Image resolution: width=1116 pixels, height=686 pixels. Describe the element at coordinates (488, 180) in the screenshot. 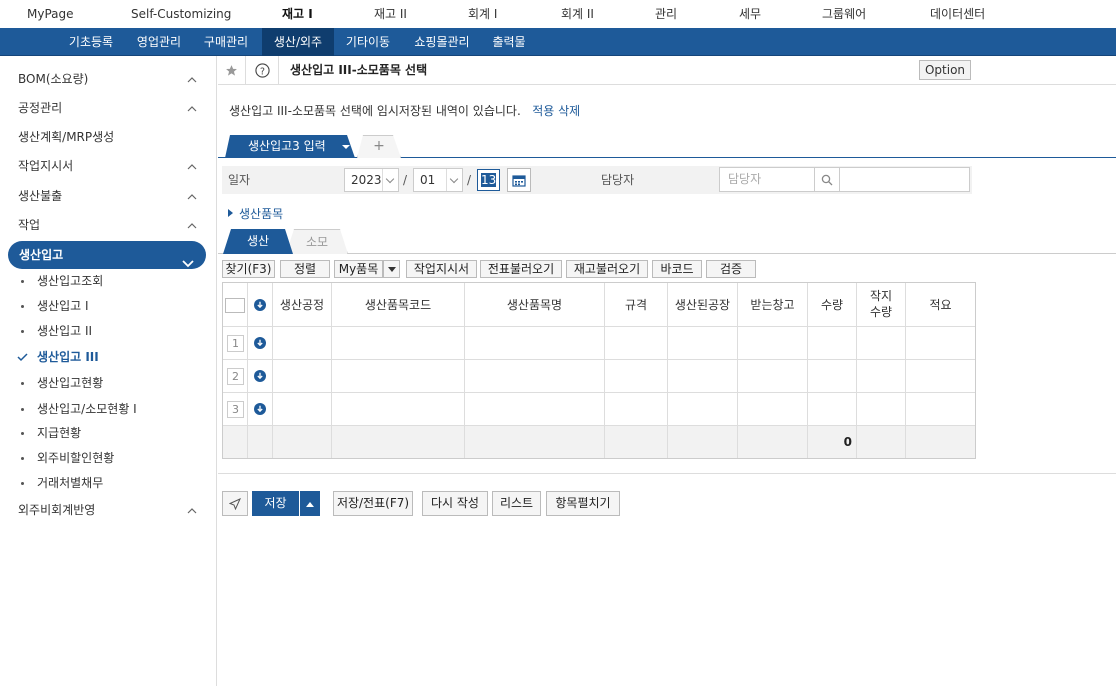

I see `day-input: 13` at that location.